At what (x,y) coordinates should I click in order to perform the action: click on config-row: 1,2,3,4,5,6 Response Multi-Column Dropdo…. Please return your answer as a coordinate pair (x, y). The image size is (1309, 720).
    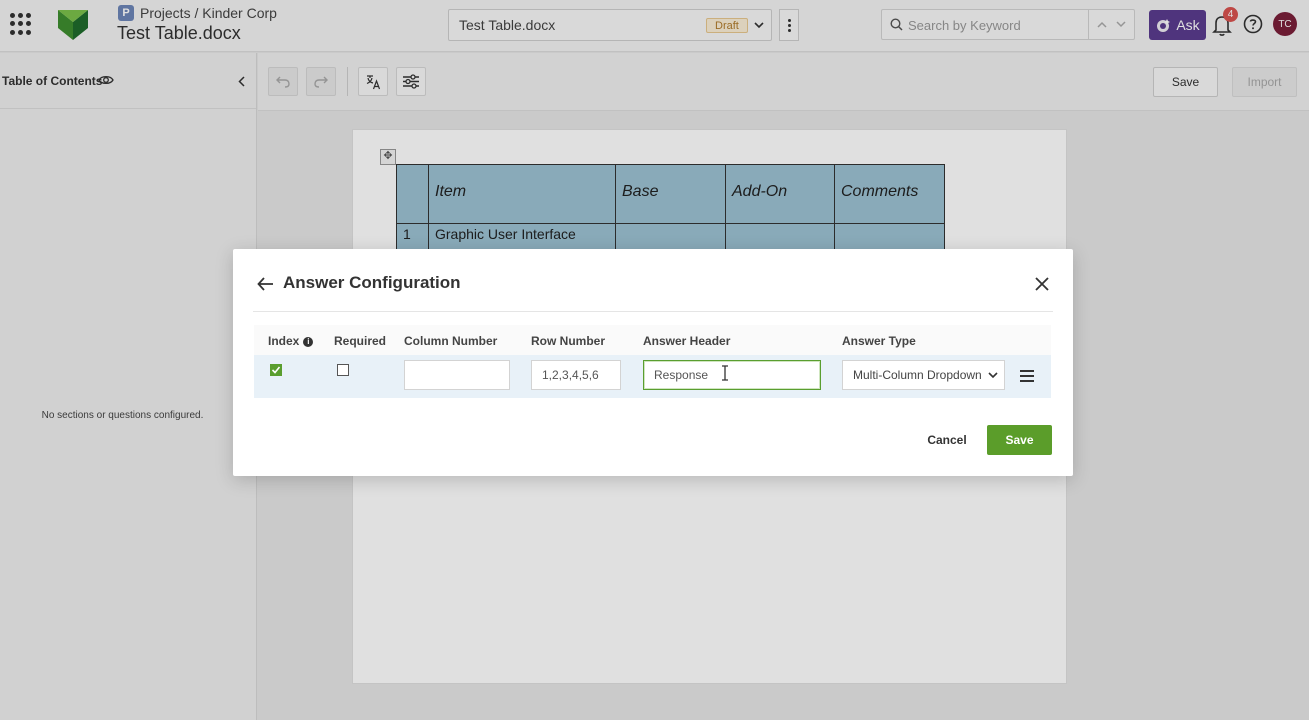
    Looking at the image, I should click on (652, 376).